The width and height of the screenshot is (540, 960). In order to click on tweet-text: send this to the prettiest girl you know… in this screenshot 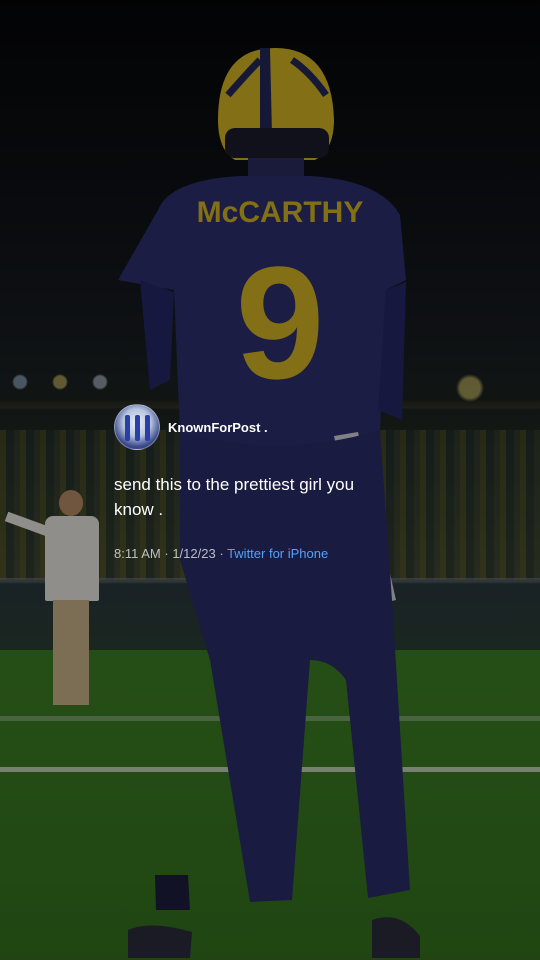, I will do `click(234, 497)`.